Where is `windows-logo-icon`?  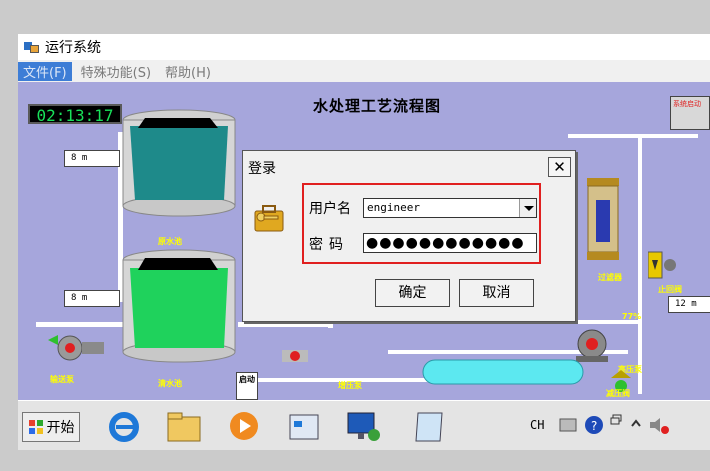
windows-logo-icon is located at coordinates (35, 427).